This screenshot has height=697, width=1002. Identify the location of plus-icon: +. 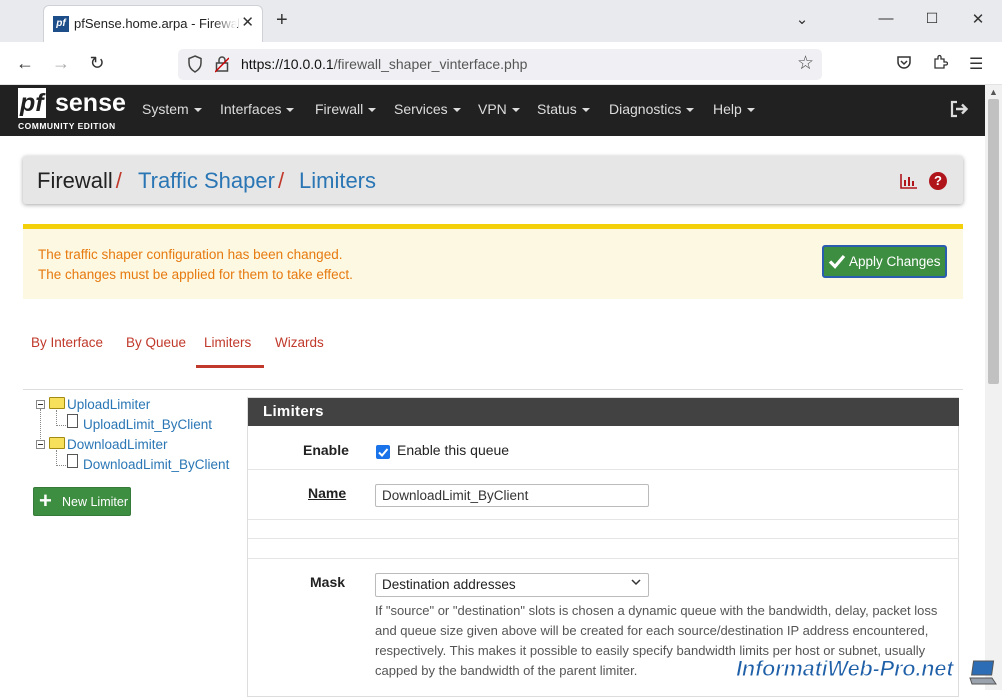
(45, 500).